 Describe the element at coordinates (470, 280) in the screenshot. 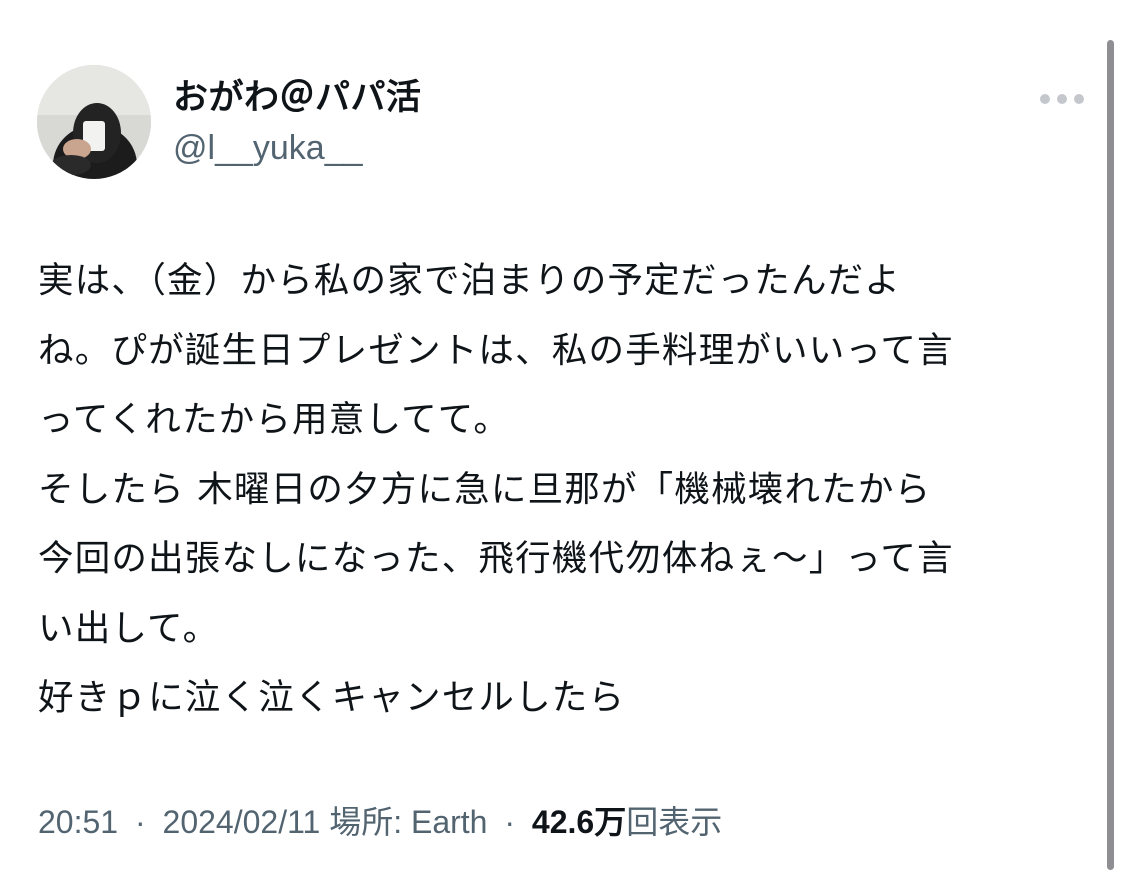

I see `tweet-text-line: 実は、（金）から私の家で泊まりの予定だったんだよ` at that location.